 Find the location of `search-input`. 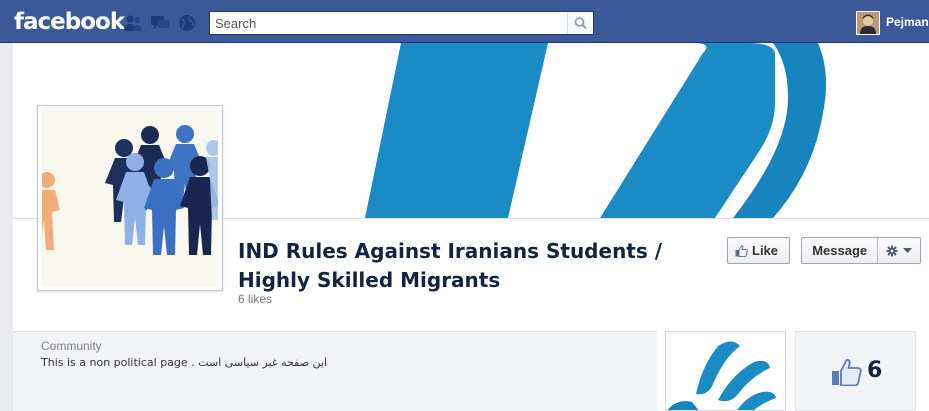

search-input is located at coordinates (389, 23).